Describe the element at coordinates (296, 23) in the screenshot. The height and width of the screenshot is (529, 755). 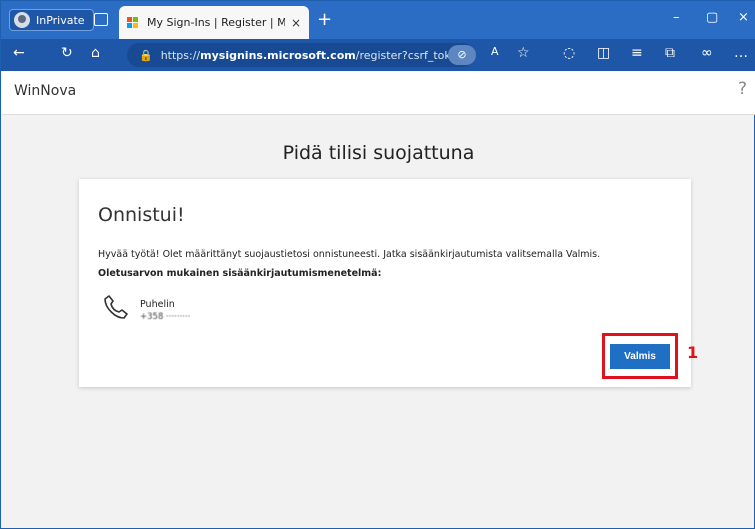
I see `tab-close-icon: ×` at that location.